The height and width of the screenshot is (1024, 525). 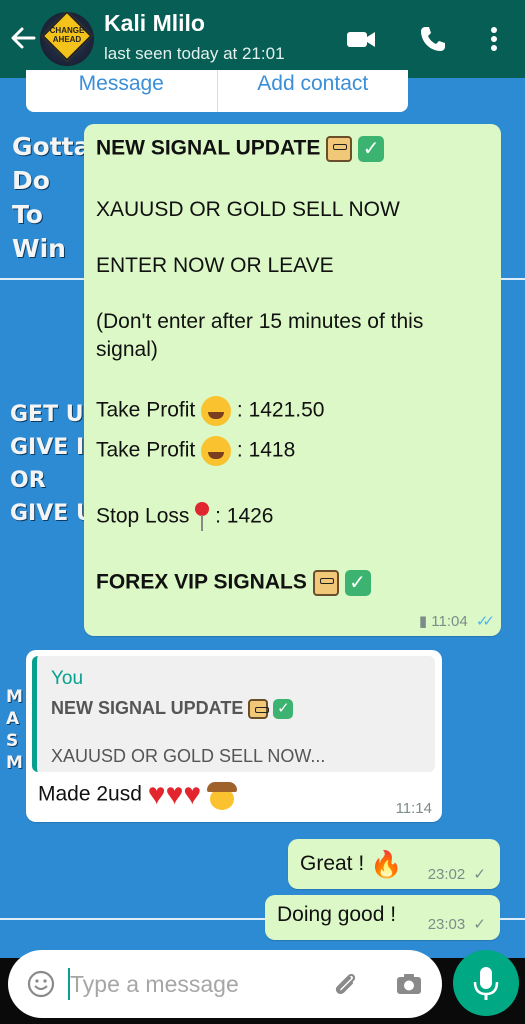 What do you see at coordinates (67, 35) in the screenshot?
I see `avatar-sign-text: CHANGE AHEAD` at bounding box center [67, 35].